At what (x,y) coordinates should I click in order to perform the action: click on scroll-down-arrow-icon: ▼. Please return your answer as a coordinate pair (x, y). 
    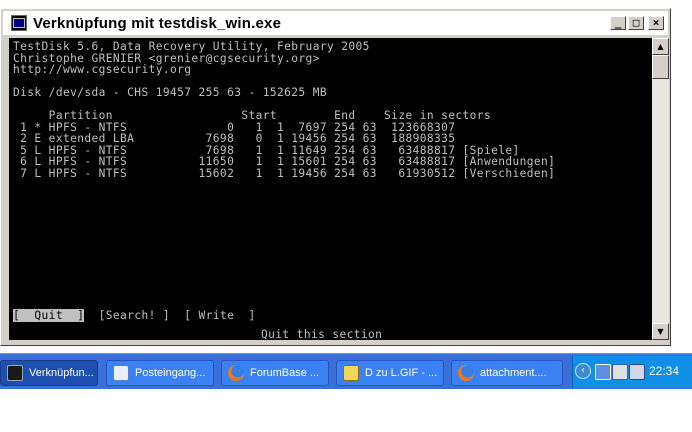
    Looking at the image, I should click on (660, 331).